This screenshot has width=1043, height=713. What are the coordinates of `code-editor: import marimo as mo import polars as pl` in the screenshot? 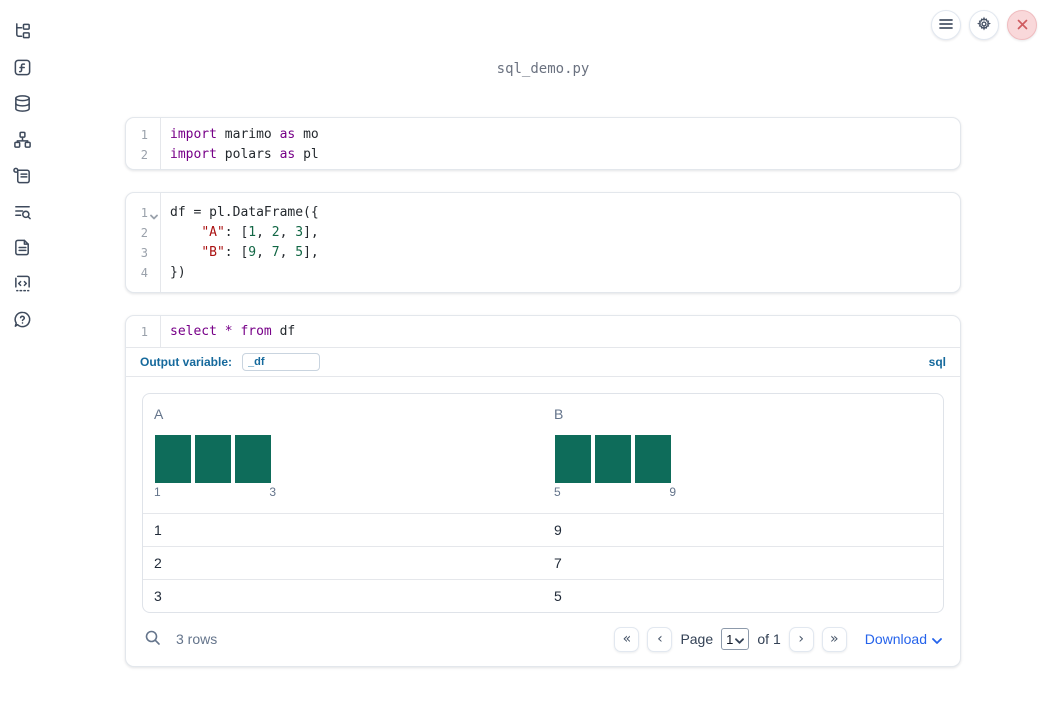 It's located at (560, 143).